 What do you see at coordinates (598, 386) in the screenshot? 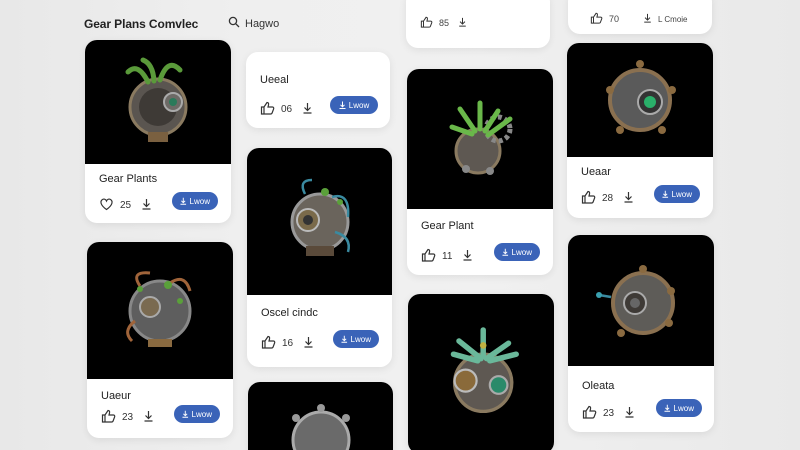
I see `card-title: Oleata` at bounding box center [598, 386].